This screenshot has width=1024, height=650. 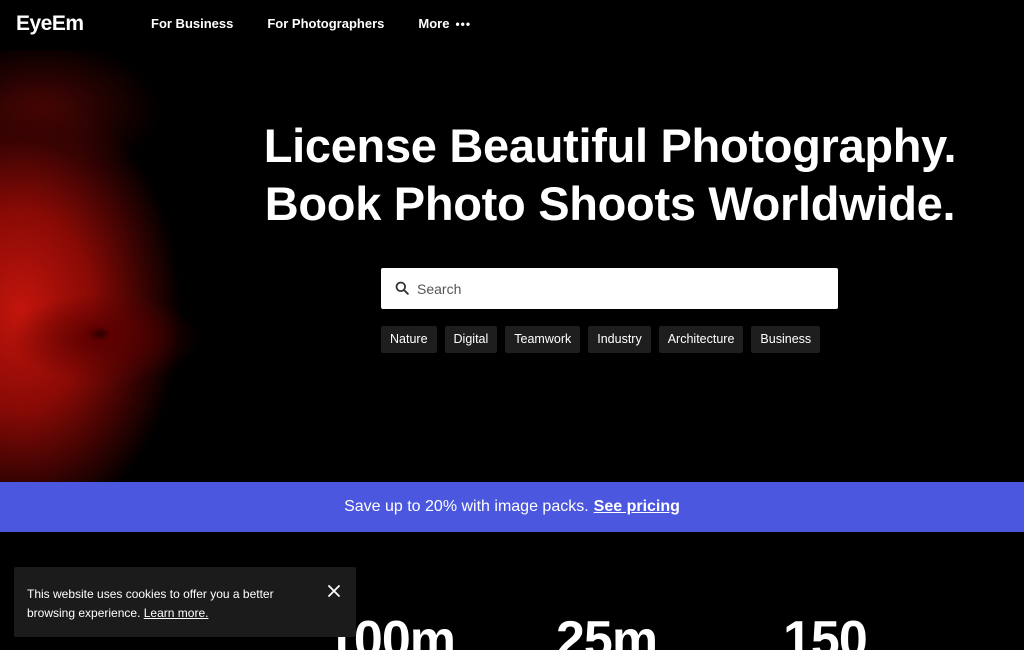 I want to click on nav-for-business: For Business, so click(x=192, y=23).